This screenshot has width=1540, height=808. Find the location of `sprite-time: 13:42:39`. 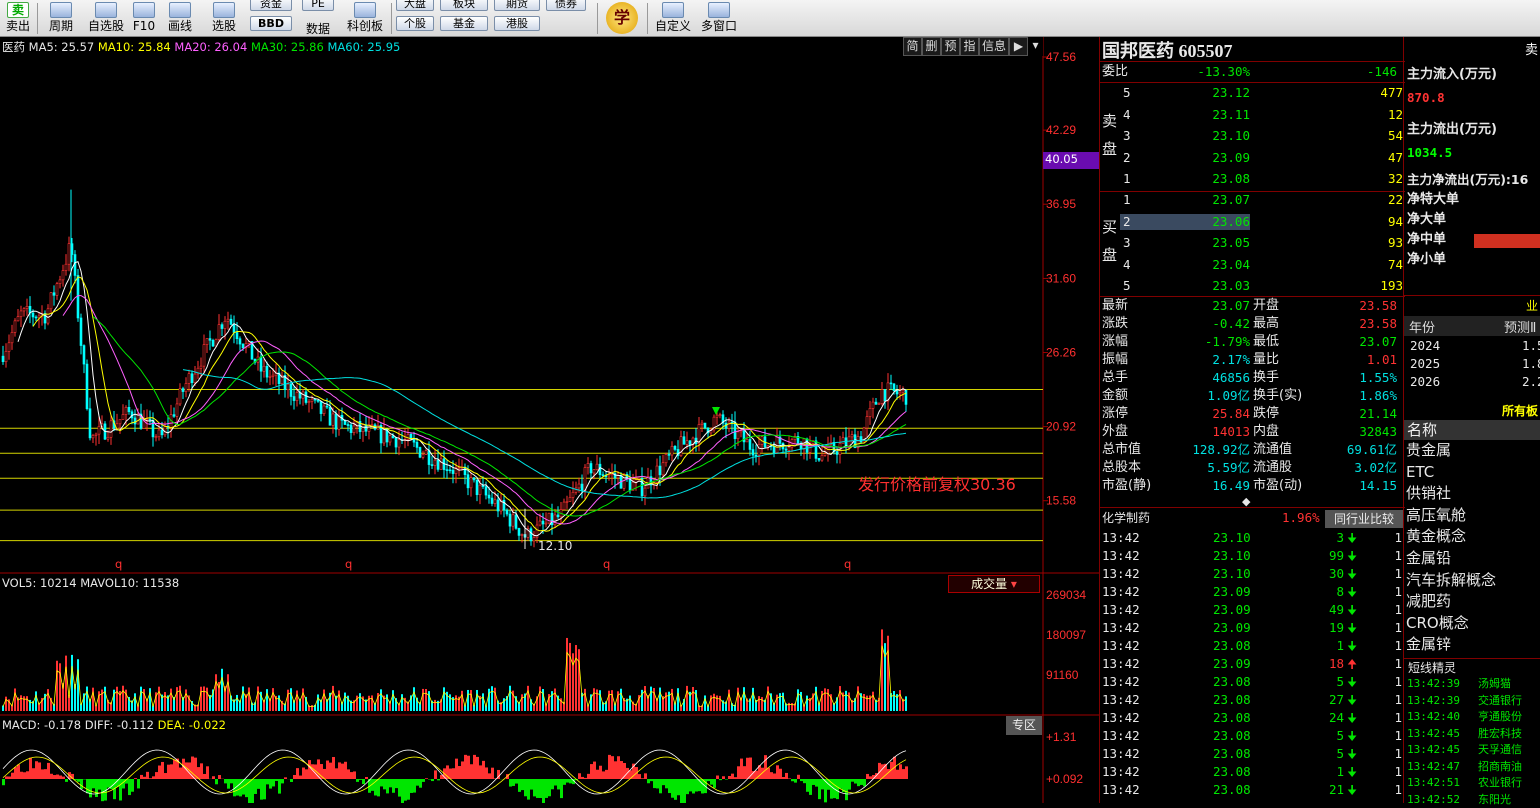

sprite-time: 13:42:39 is located at coordinates (1433, 701).